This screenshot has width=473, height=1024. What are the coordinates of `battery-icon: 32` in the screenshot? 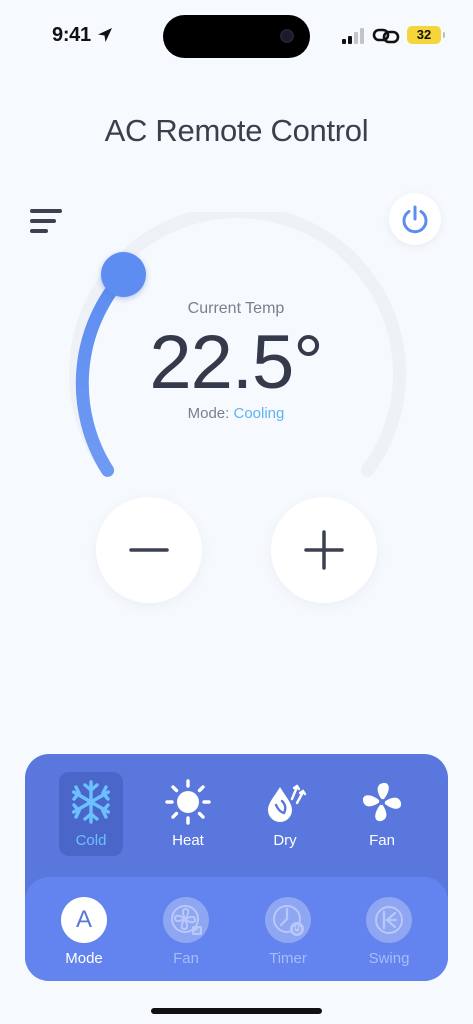 It's located at (426, 35).